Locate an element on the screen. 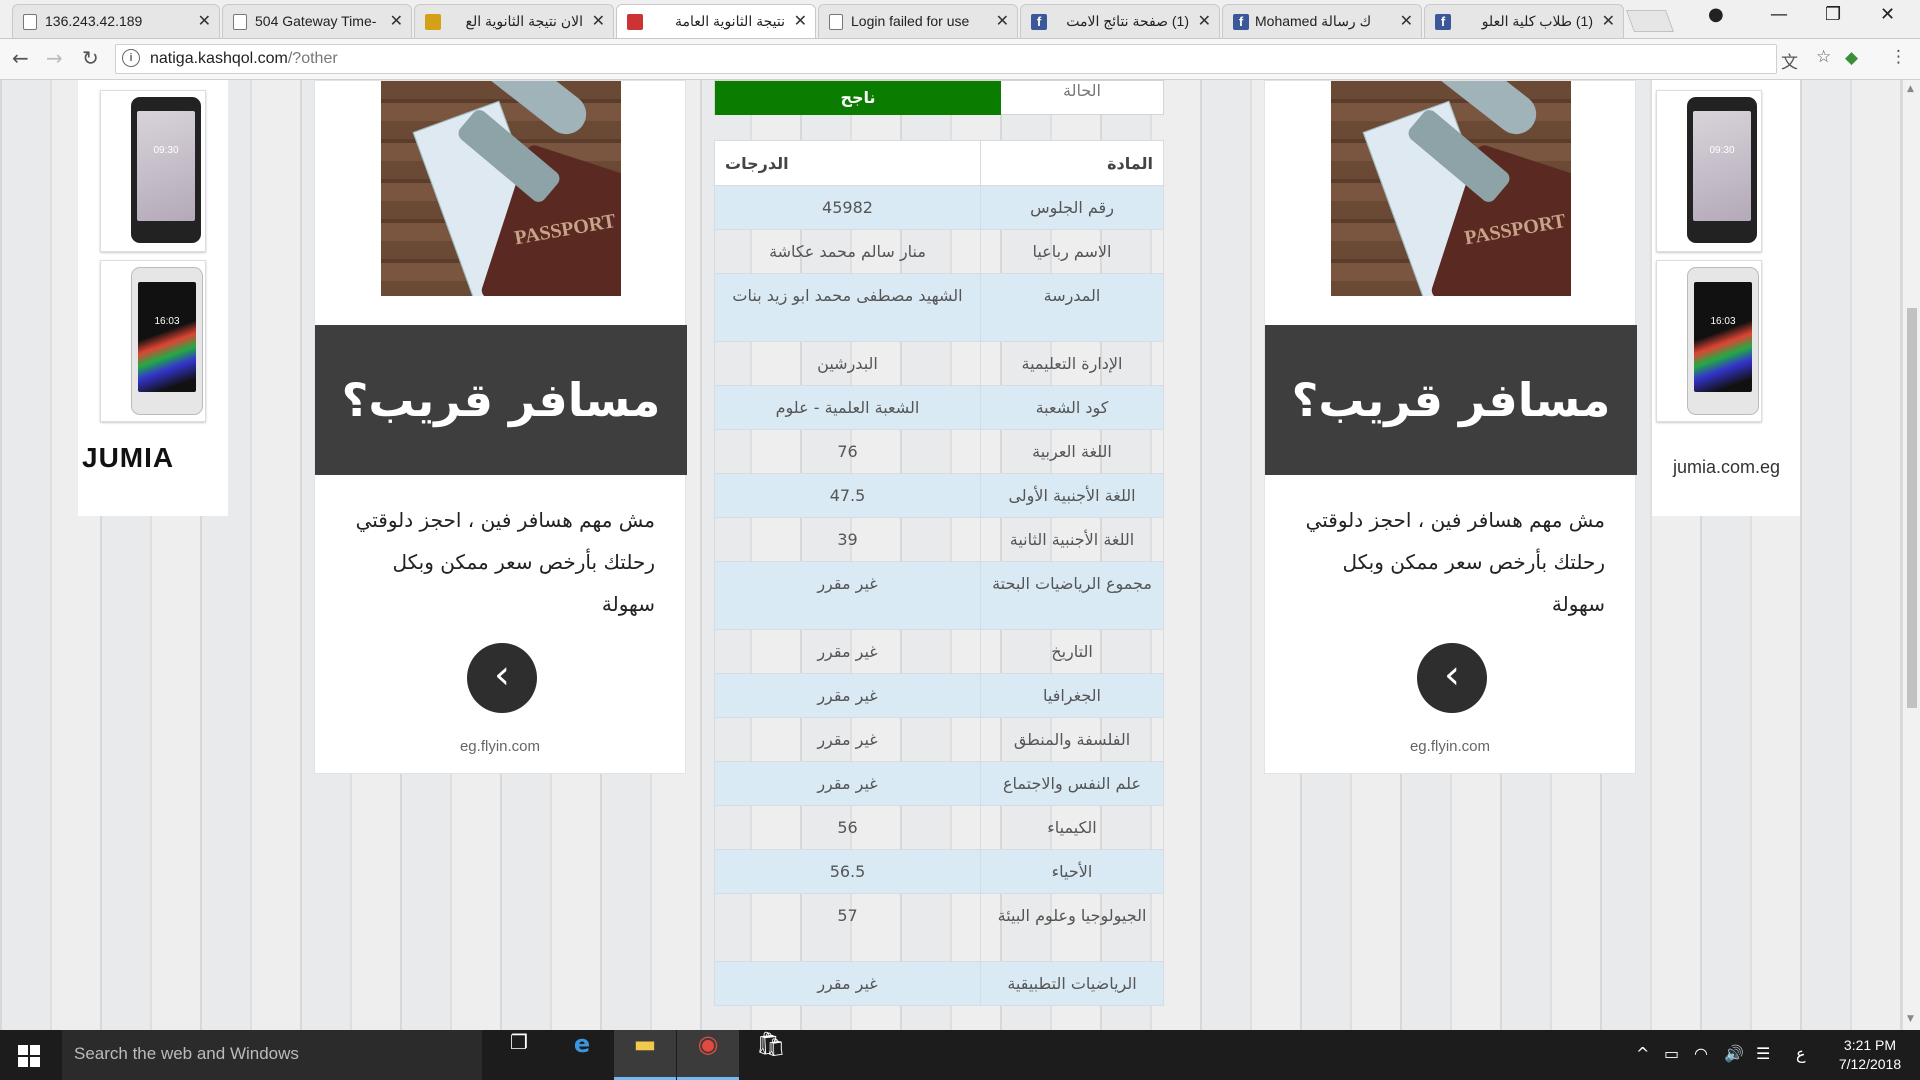  browser-tab: 504 Gateway Time- ✕ is located at coordinates (317, 21).